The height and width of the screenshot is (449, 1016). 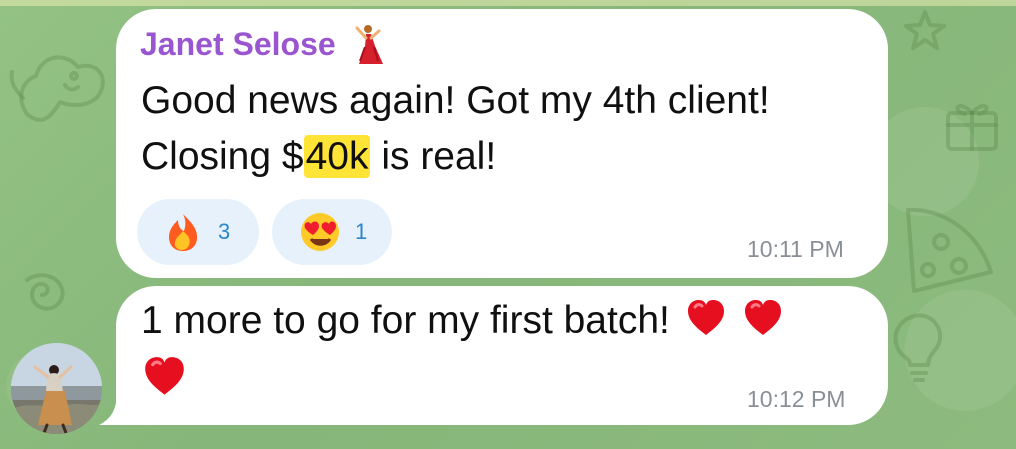 I want to click on highlighted-amount: 40k, so click(x=337, y=156).